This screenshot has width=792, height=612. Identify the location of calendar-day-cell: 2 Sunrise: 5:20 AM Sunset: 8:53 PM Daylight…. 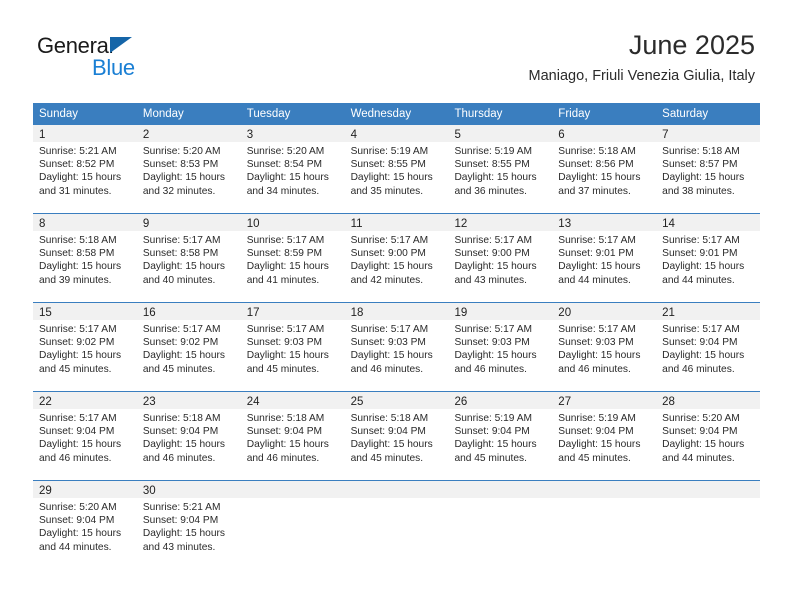
(188, 169).